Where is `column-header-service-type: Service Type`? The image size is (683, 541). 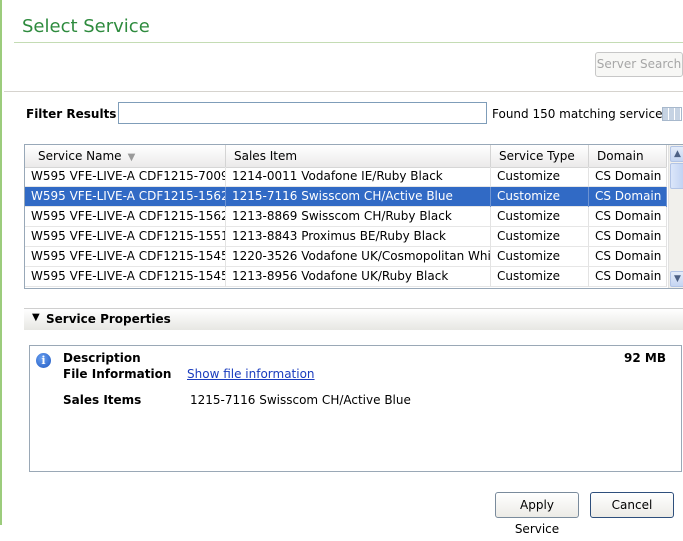
column-header-service-type: Service Type is located at coordinates (540, 156).